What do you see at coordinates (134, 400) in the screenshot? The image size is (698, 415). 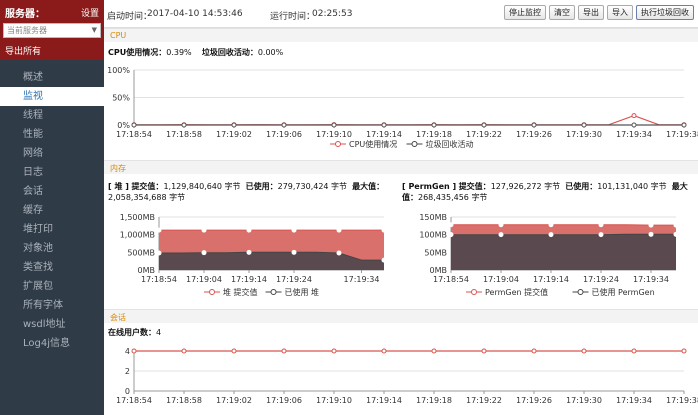 I see `session-x-tick: 17:18:54` at bounding box center [134, 400].